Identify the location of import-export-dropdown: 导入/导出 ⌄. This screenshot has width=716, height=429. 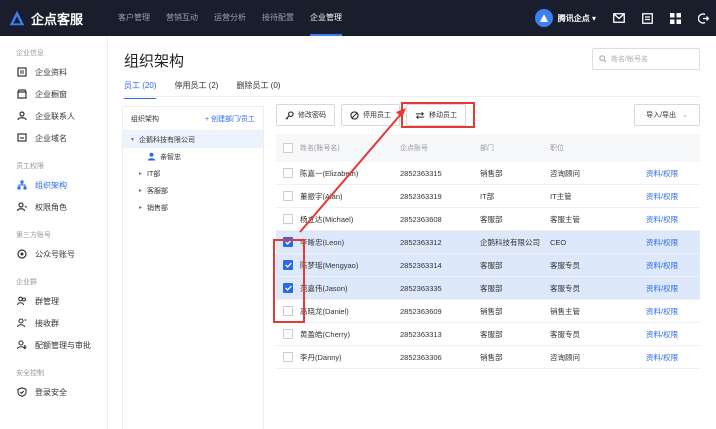
(667, 115).